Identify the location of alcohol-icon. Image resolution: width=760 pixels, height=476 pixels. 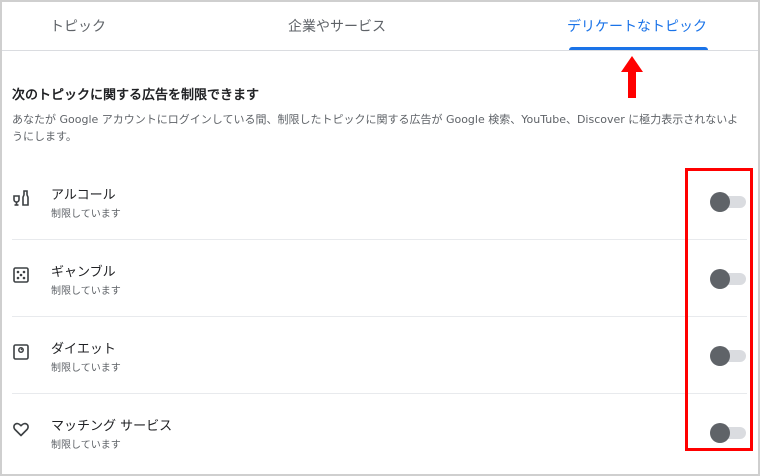
(21, 198).